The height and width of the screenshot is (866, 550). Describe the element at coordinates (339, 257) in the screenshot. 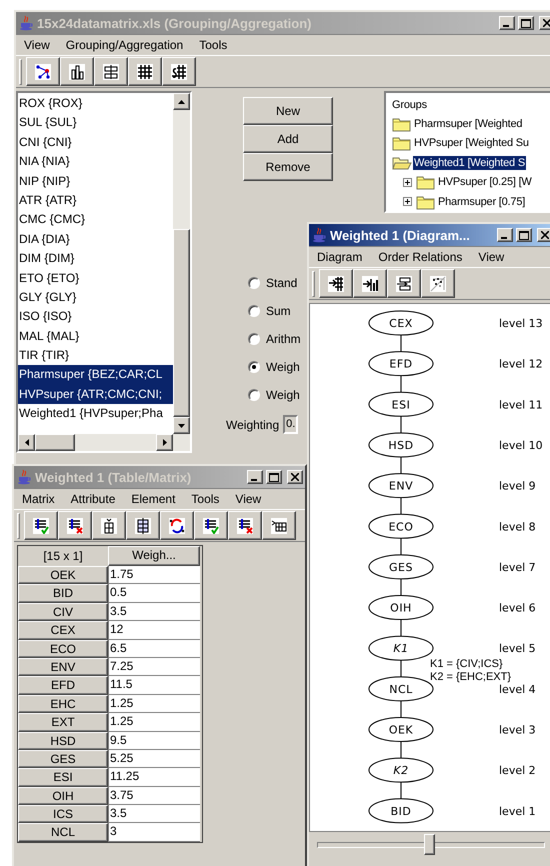

I see `menu-item: Diagram` at that location.